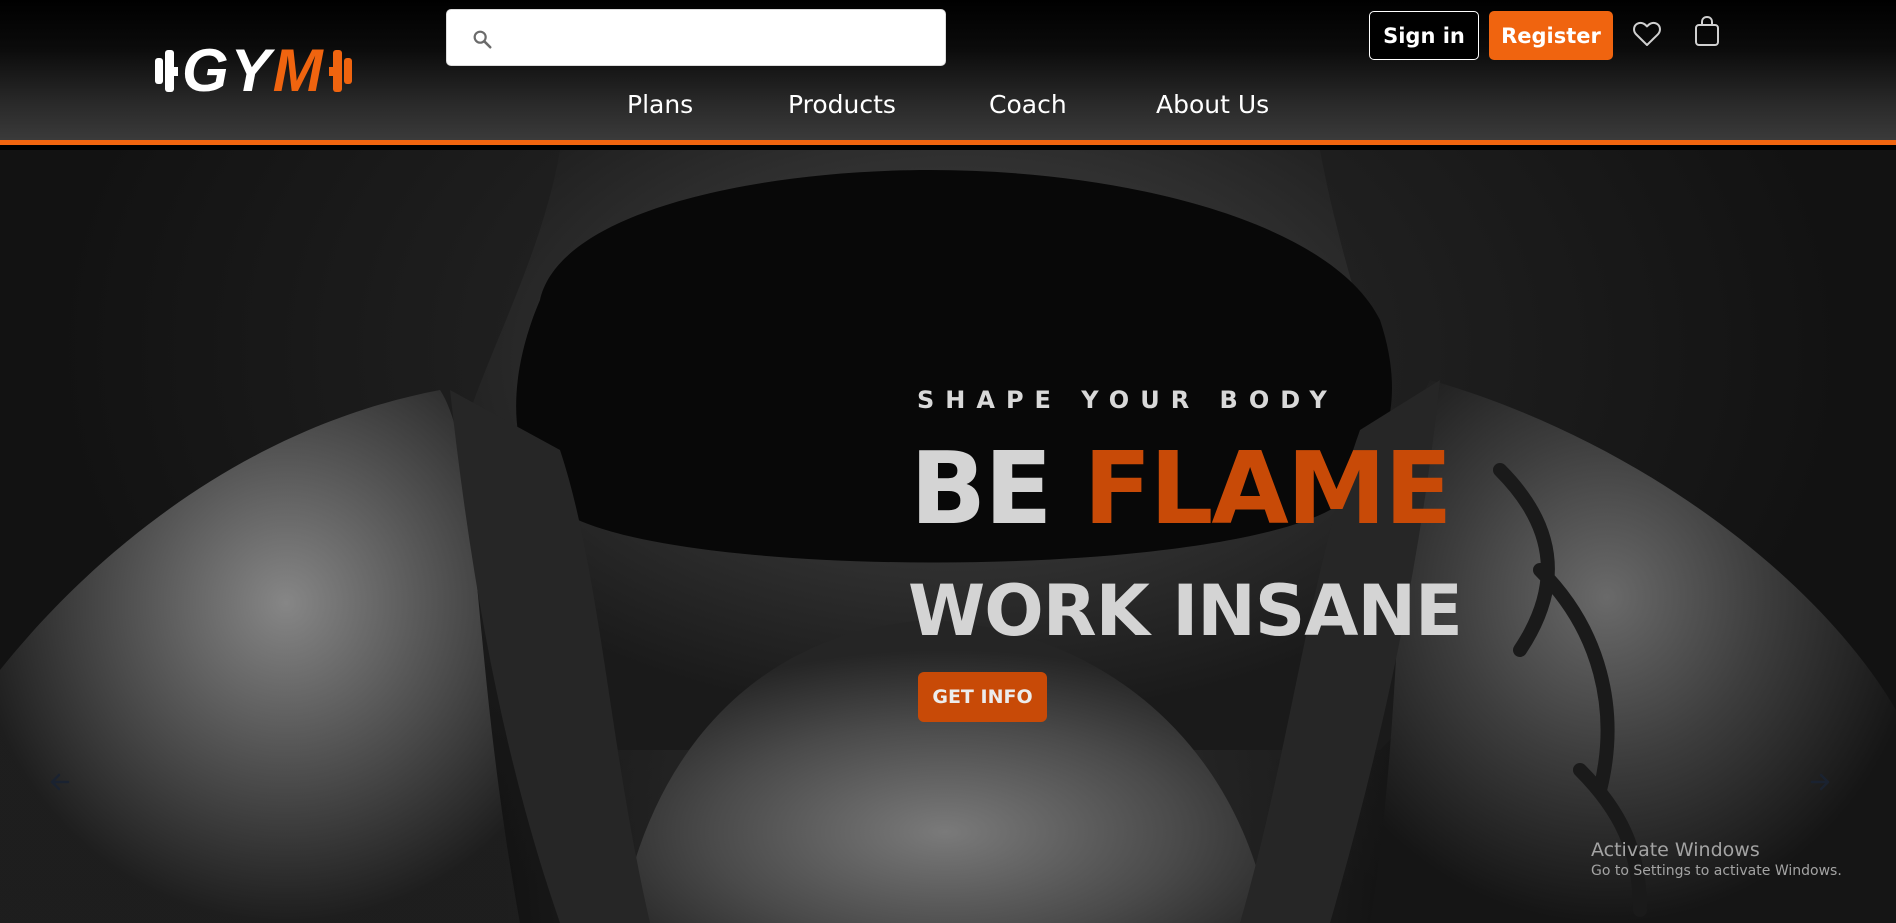 This screenshot has height=923, width=1896. I want to click on shopping-bag-icon, so click(1707, 31).